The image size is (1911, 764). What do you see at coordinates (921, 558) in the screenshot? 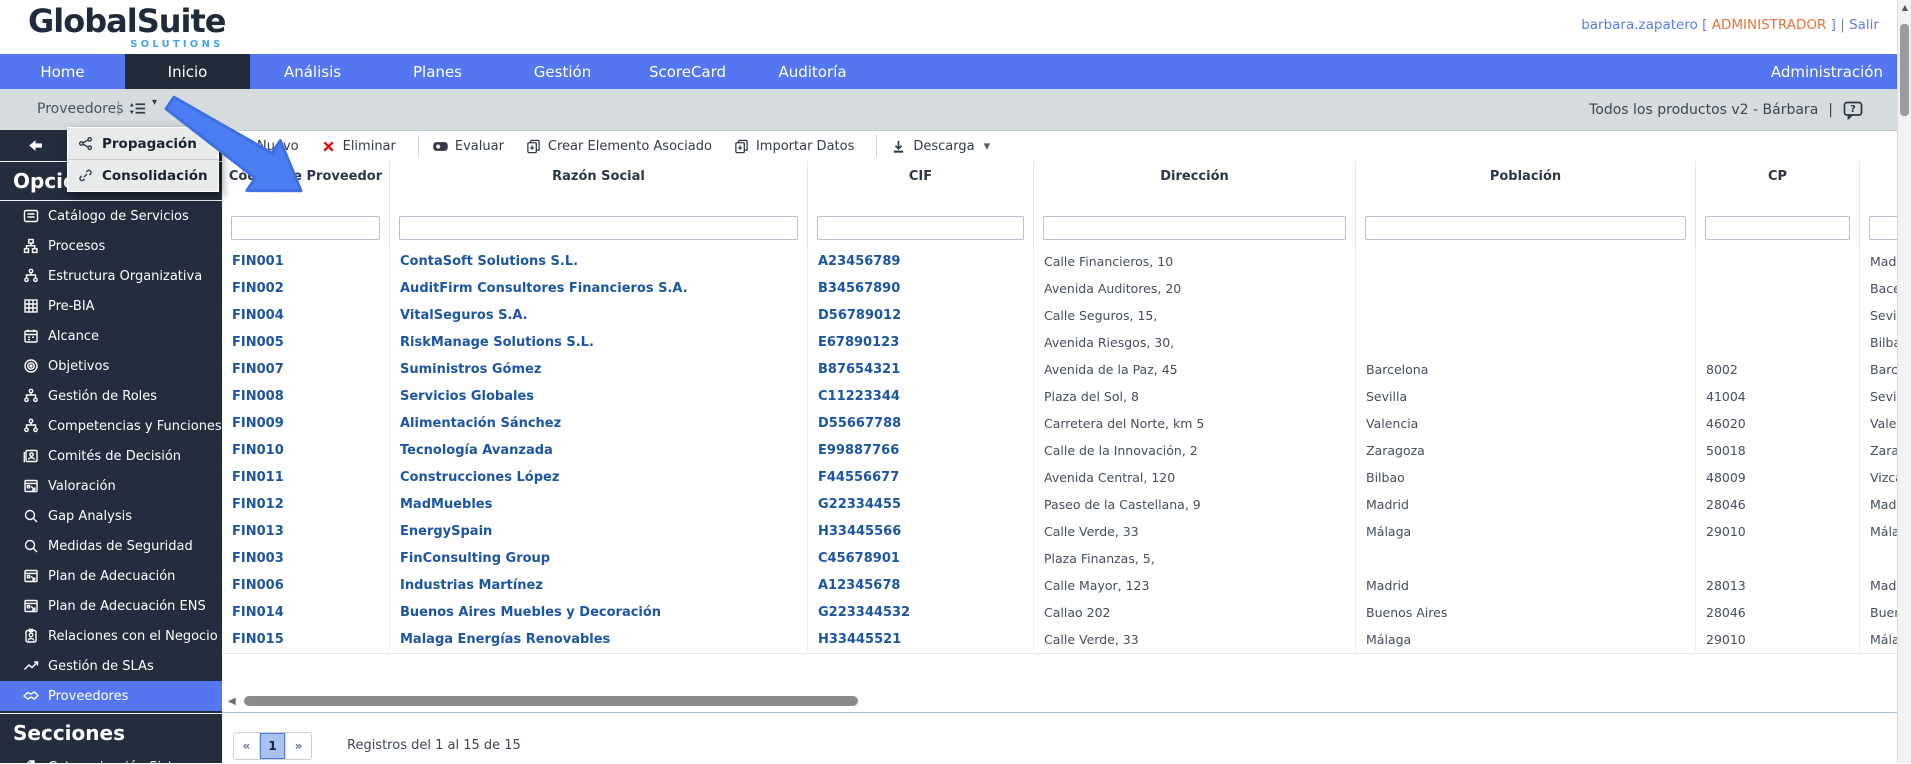
I see `cell-cif: C45678901` at bounding box center [921, 558].